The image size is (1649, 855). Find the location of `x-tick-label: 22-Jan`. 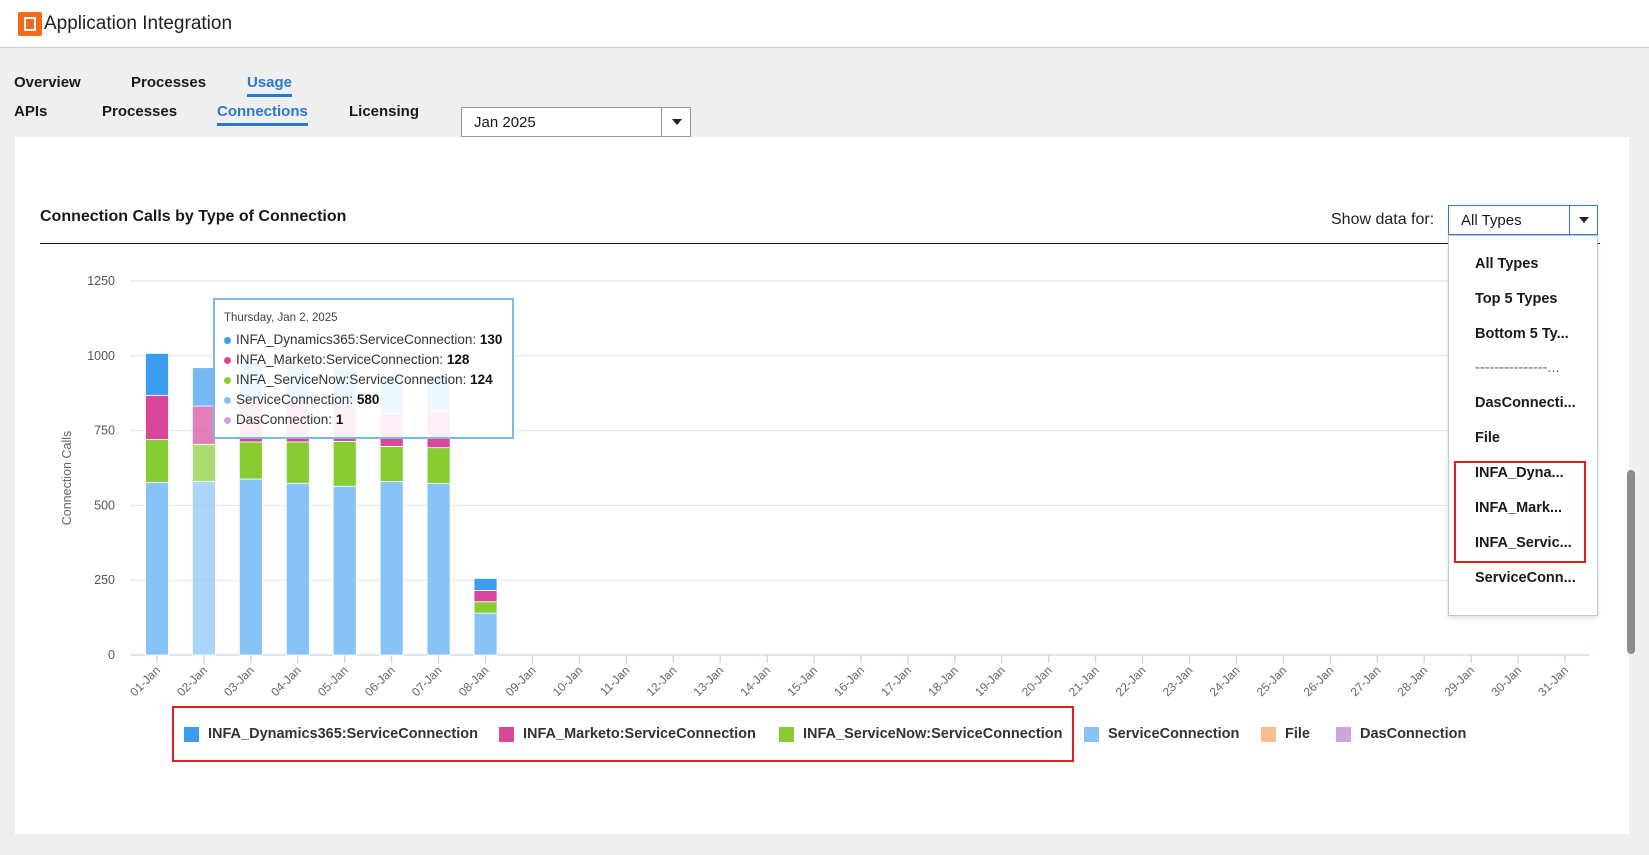

x-tick-label: 22-Jan is located at coordinates (1131, 681).